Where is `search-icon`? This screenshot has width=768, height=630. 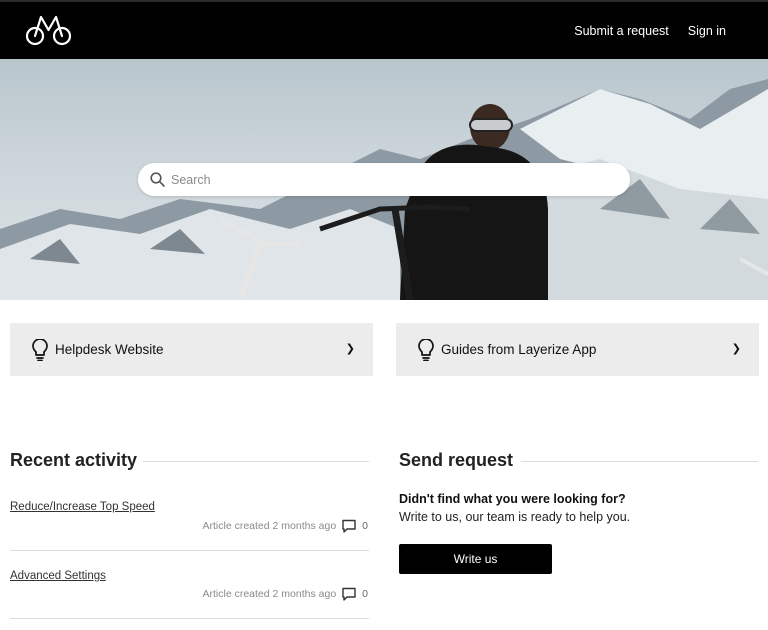 search-icon is located at coordinates (157, 179).